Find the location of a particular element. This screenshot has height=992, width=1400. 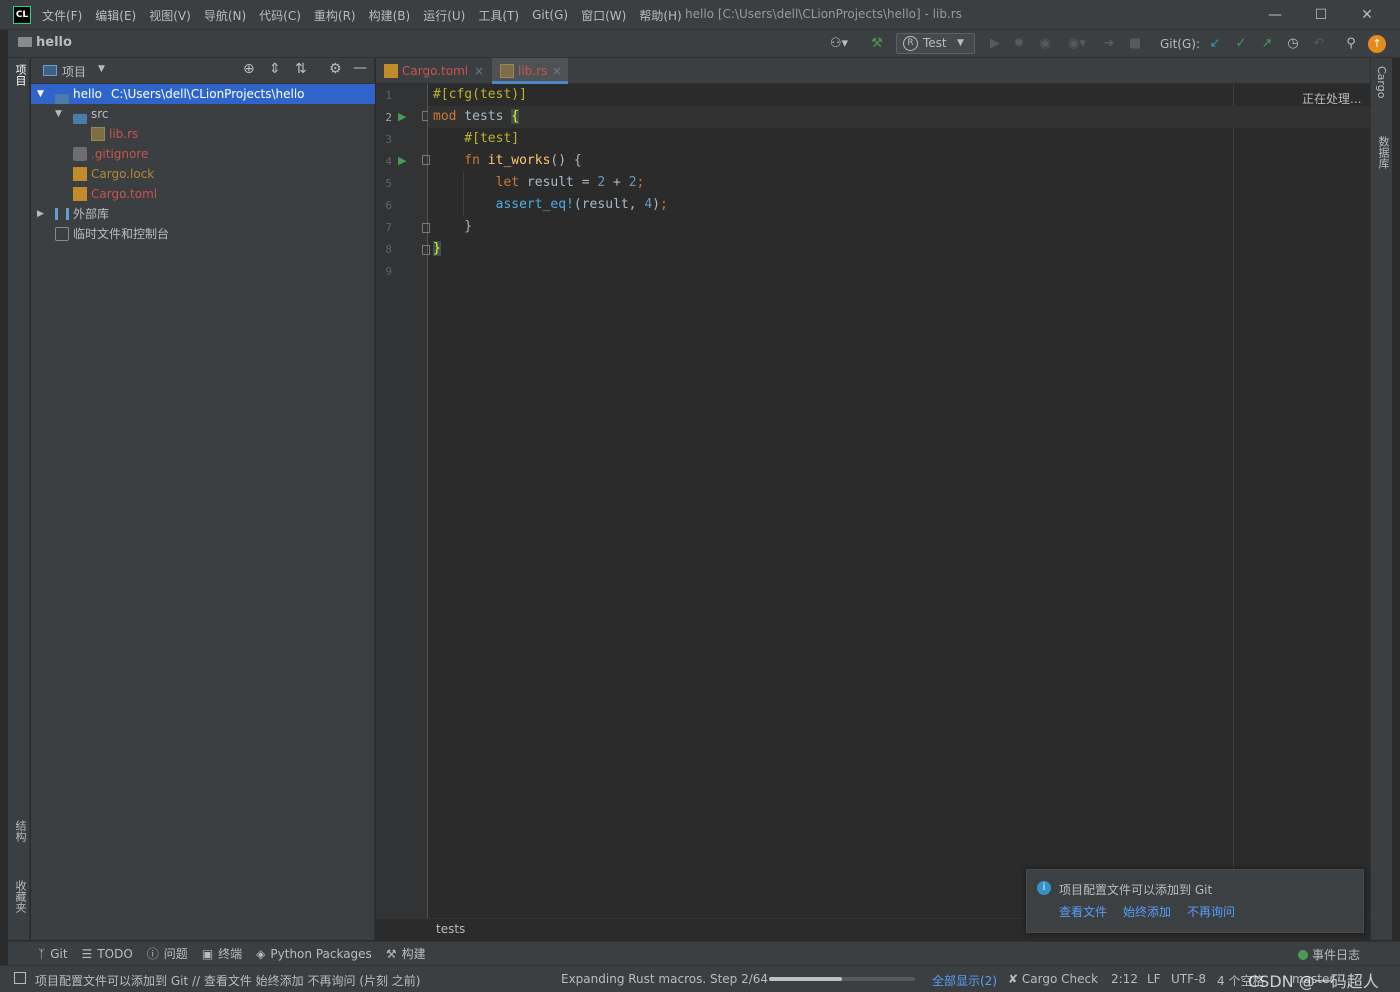

debug-icon: ✹ is located at coordinates (1019, 44).